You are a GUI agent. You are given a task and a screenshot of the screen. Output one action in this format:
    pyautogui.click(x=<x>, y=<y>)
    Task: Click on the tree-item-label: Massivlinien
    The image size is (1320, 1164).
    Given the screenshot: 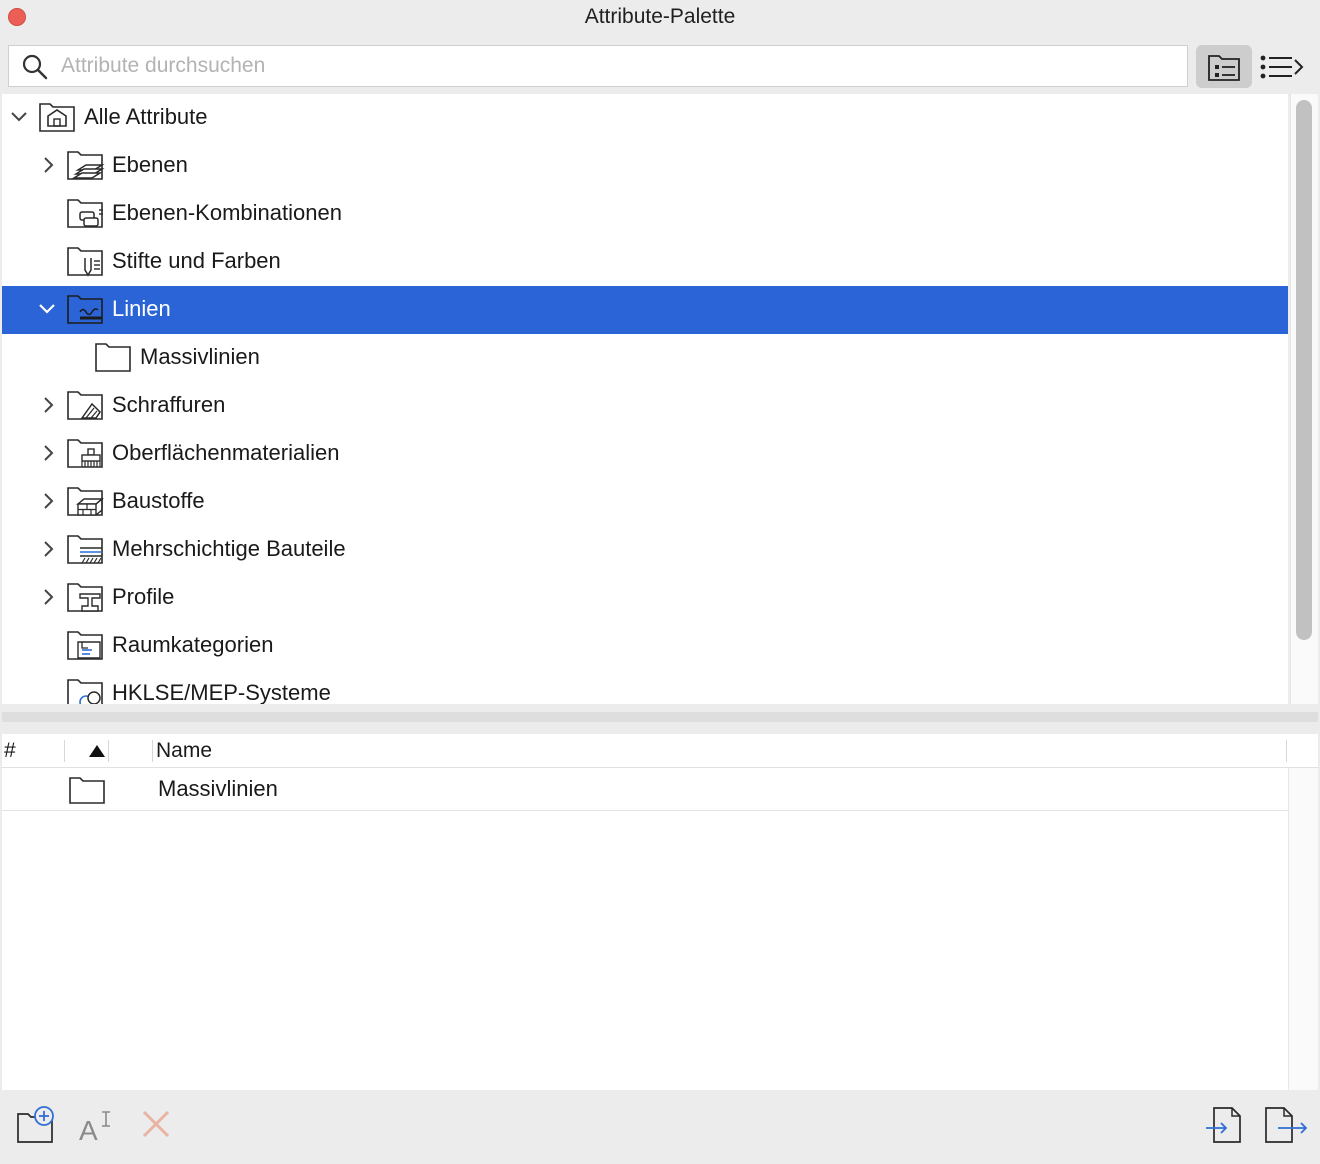 What is the action you would take?
    pyautogui.click(x=200, y=356)
    